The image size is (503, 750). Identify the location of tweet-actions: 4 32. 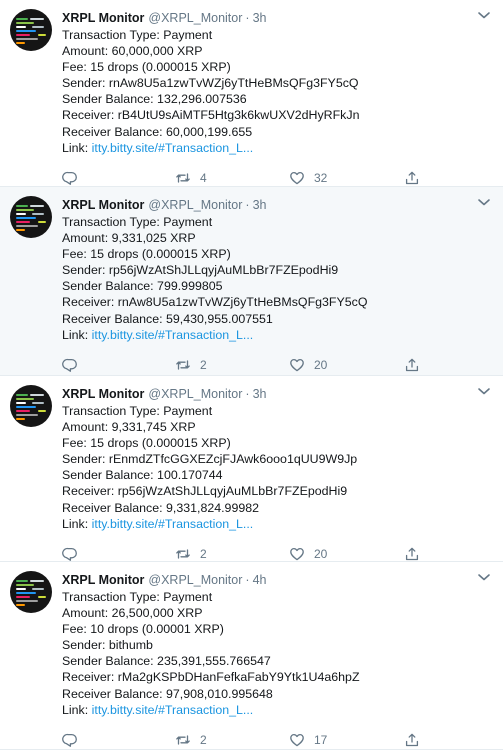
(242, 178).